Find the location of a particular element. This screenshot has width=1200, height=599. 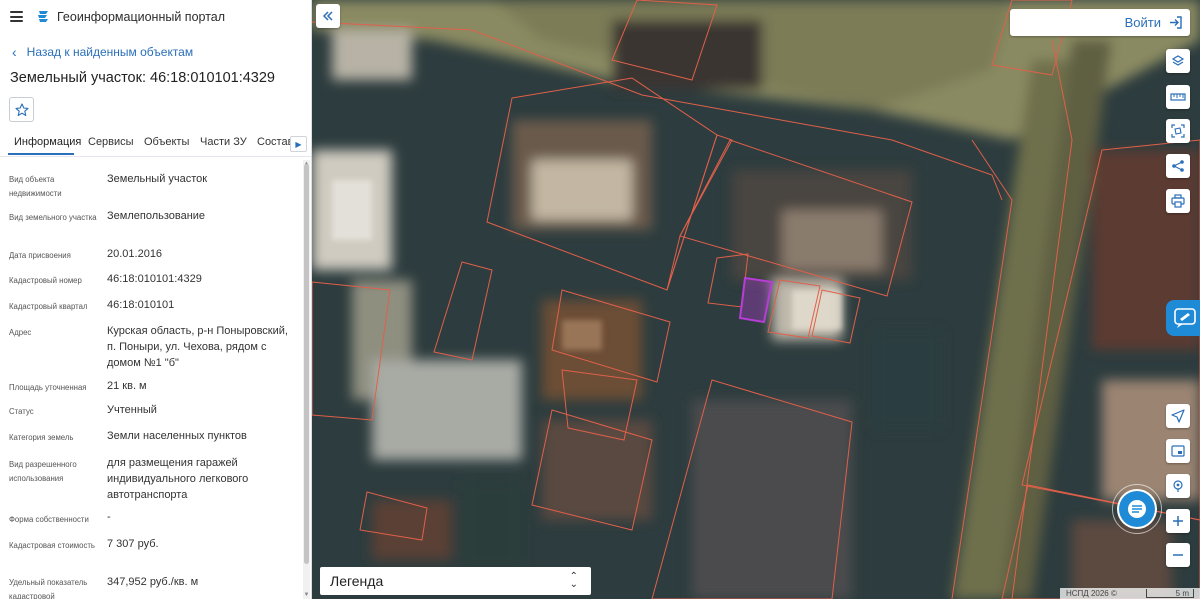

ruler-icon is located at coordinates (1178, 97).